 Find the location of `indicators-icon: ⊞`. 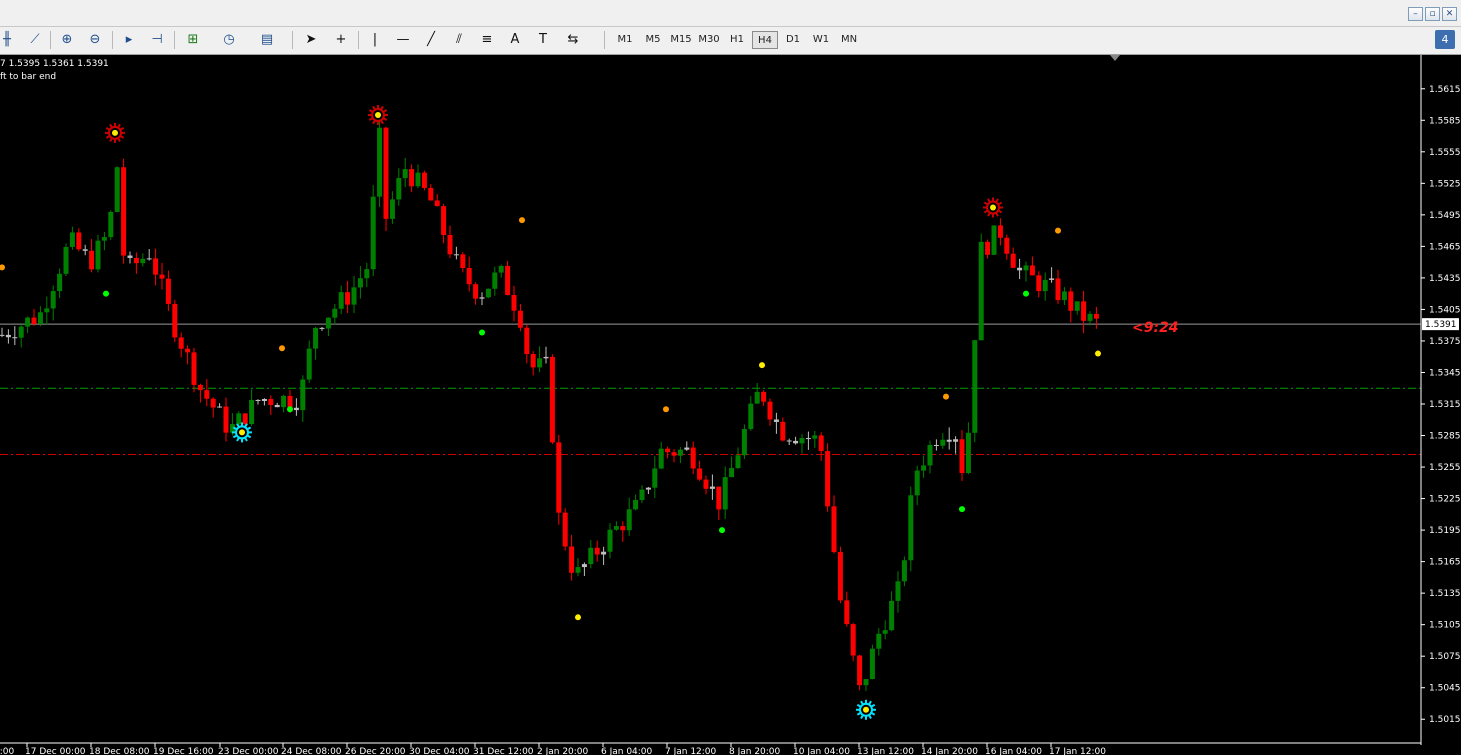

indicators-icon: ⊞ is located at coordinates (193, 40).